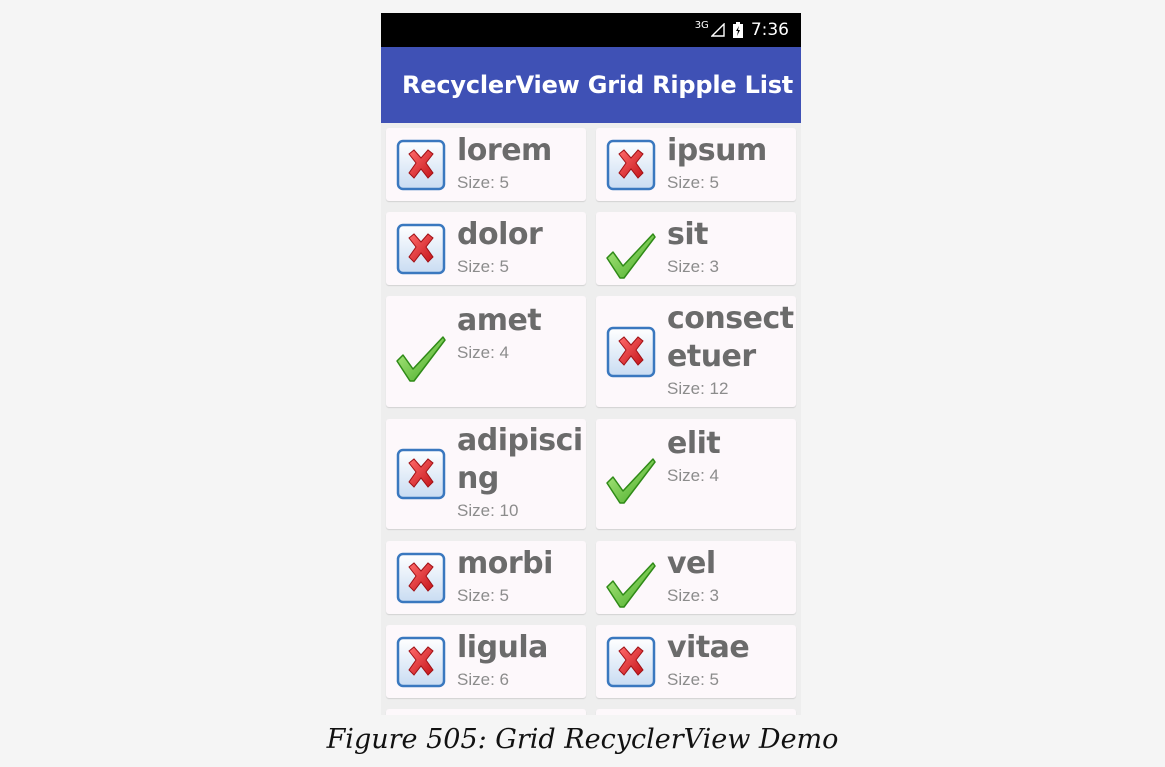 The width and height of the screenshot is (1165, 767). I want to click on grid-item-consectetuer: consect etuer Size: 12, so click(696, 351).